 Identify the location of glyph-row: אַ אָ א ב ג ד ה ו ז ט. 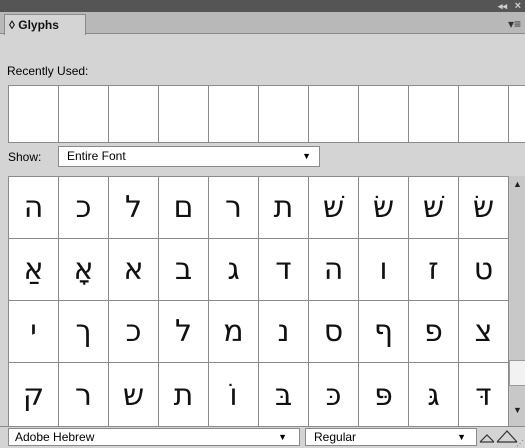
(259, 270).